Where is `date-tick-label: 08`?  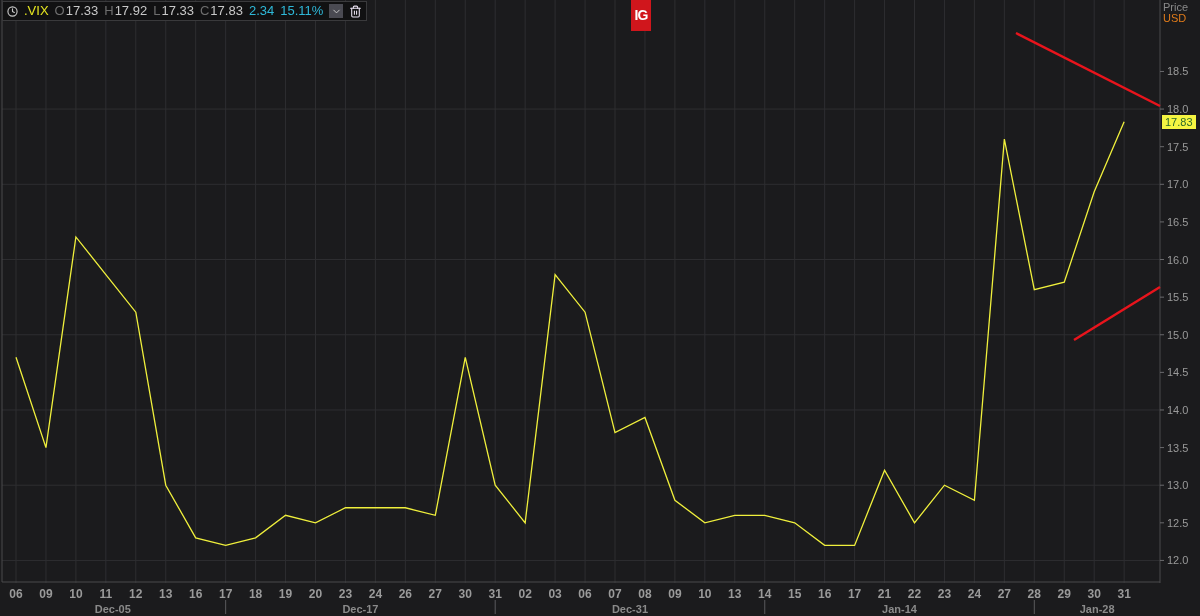
date-tick-label: 08 is located at coordinates (645, 594).